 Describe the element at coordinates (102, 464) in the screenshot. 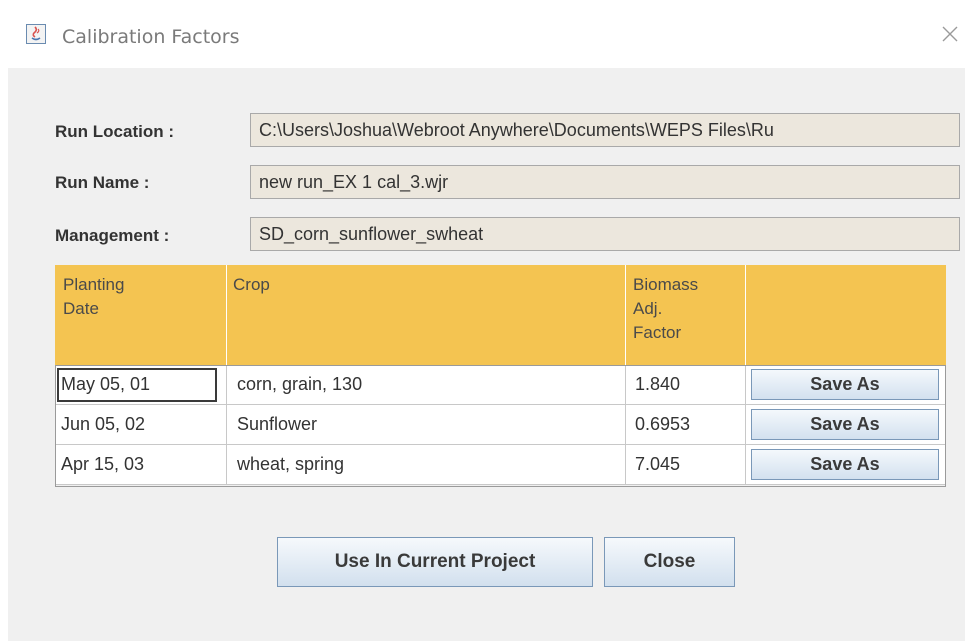

I see `cell-planting-date: Apr 15, 03` at that location.